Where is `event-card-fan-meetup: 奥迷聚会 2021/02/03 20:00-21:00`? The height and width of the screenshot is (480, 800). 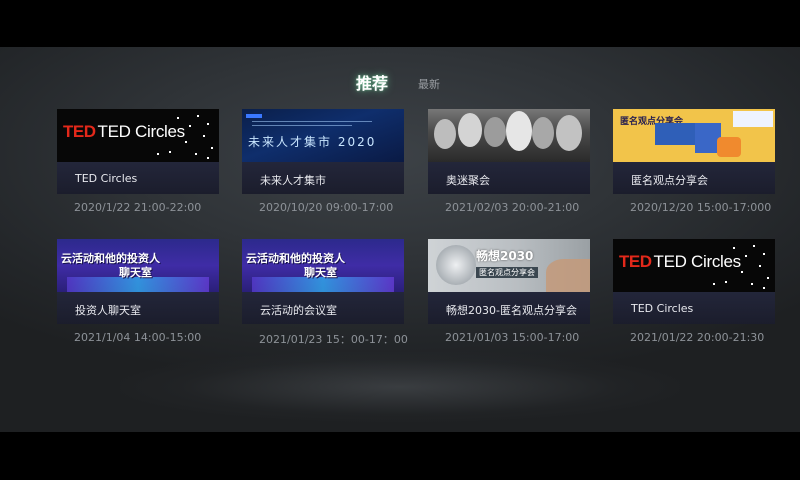 event-card-fan-meetup: 奥迷聚会 2021/02/03 20:00-21:00 is located at coordinates (509, 166).